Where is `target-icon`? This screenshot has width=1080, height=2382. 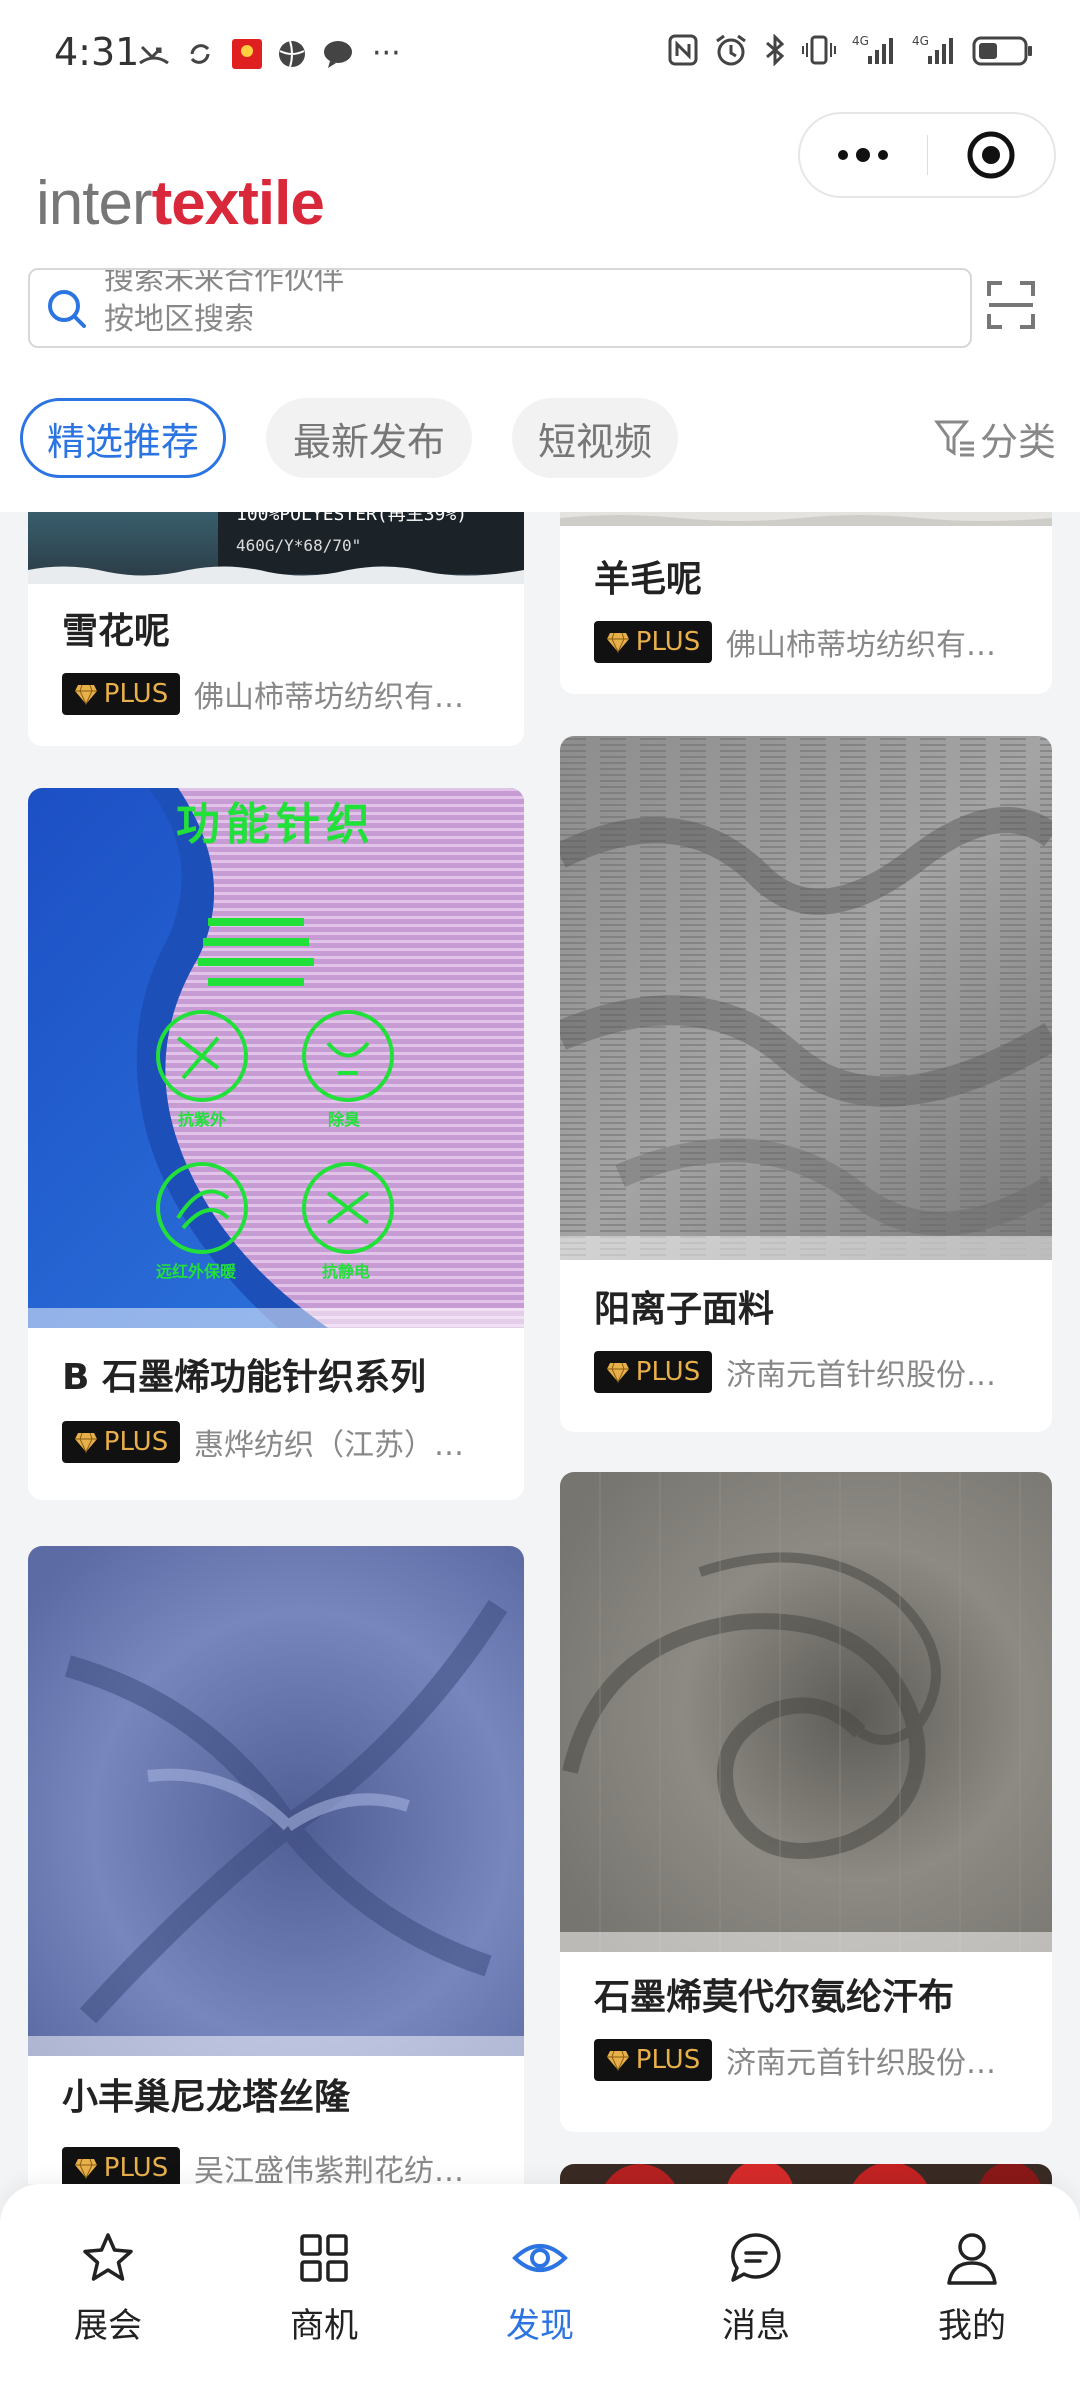
target-icon is located at coordinates (991, 155).